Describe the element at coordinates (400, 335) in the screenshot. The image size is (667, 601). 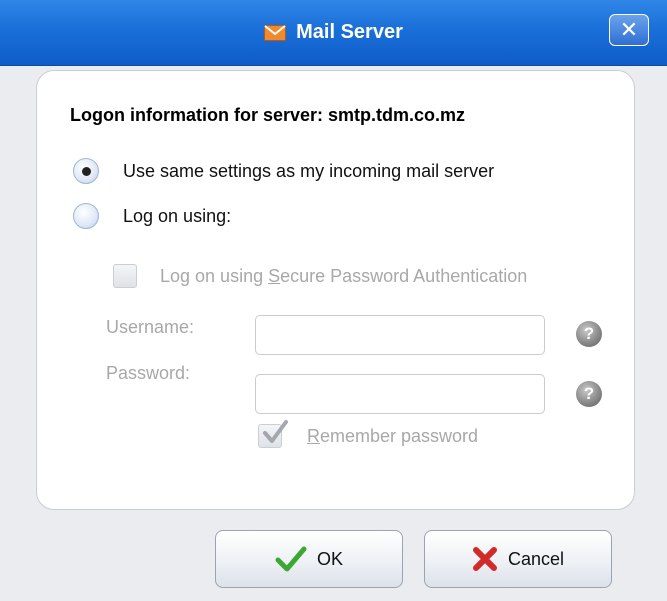
I see `username-input` at that location.